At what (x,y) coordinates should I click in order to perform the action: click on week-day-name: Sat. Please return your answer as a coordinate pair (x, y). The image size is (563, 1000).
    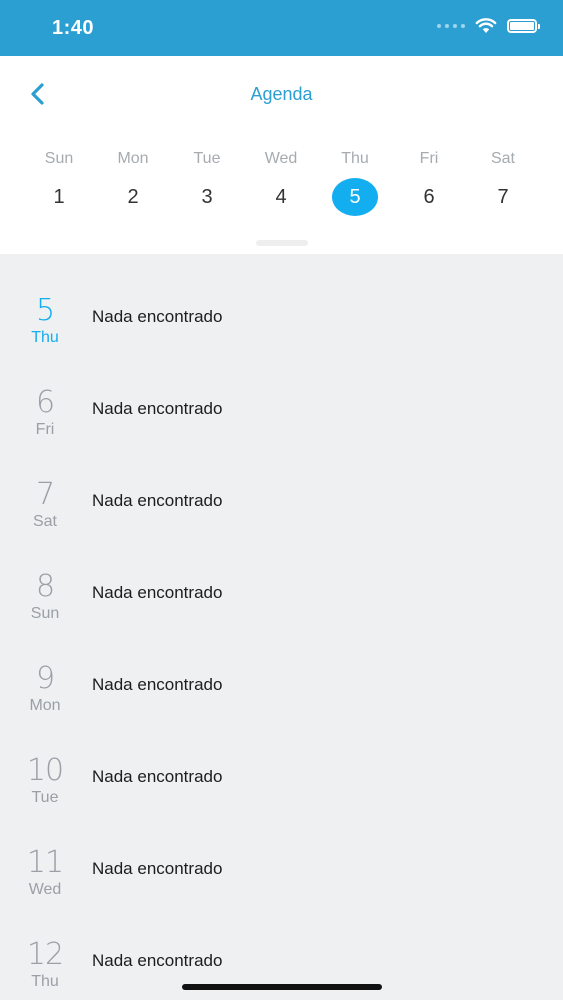
    Looking at the image, I should click on (502, 158).